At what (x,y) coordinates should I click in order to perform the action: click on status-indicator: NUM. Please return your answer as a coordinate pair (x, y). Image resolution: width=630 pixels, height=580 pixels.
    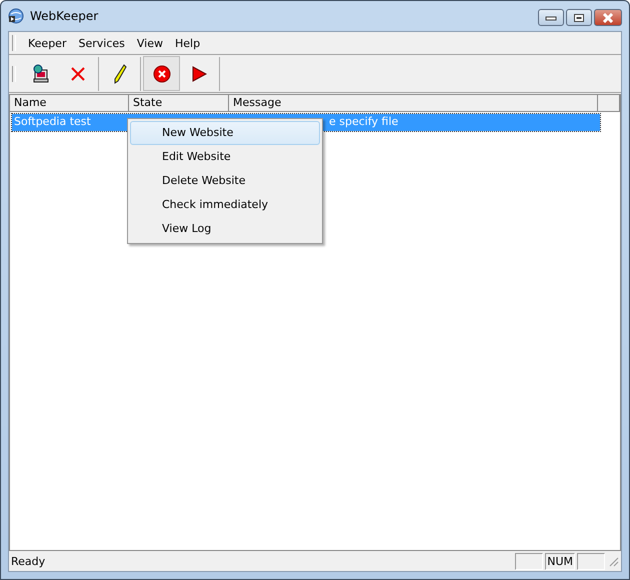
    Looking at the image, I should click on (560, 561).